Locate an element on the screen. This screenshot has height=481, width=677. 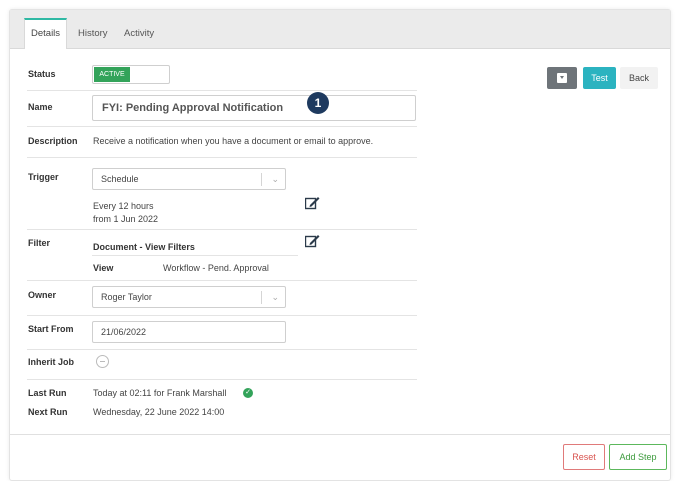
download-button is located at coordinates (562, 78).